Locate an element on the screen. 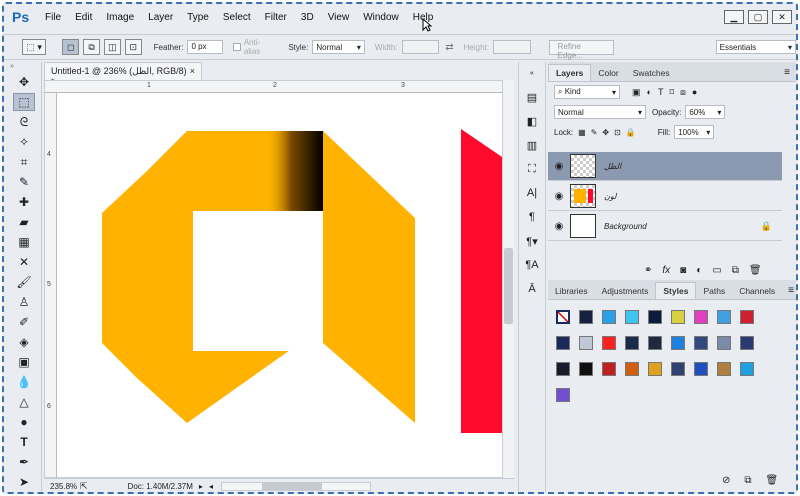 This screenshot has width=800, height=496. lasso-tool-icon: ᘓ is located at coordinates (24, 122).